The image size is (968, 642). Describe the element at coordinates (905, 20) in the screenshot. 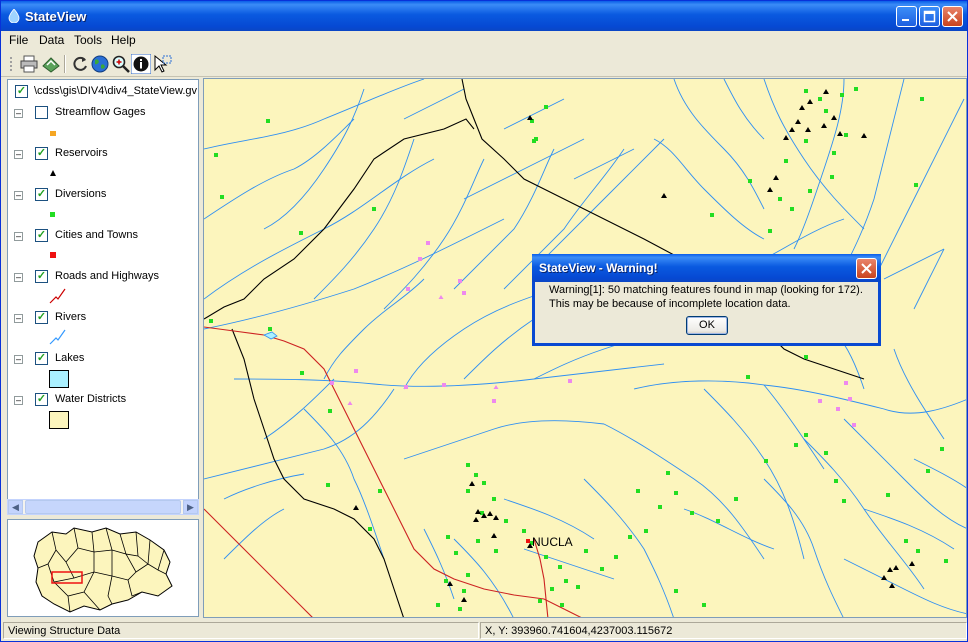

I see `minimize-icon` at that location.